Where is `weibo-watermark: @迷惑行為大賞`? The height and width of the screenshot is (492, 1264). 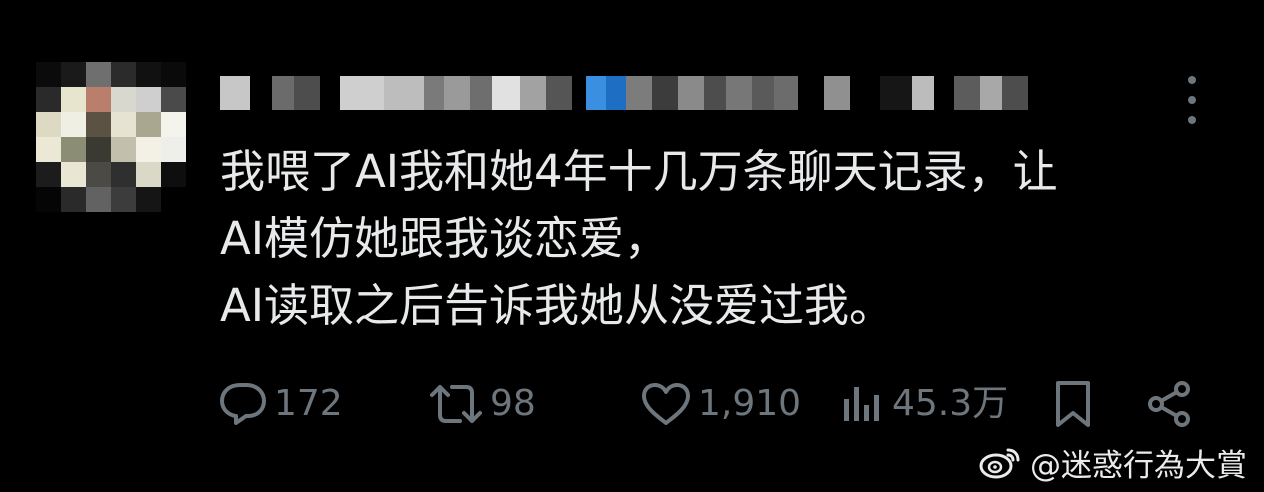 weibo-watermark: @迷惑行為大賞 is located at coordinates (1112, 462).